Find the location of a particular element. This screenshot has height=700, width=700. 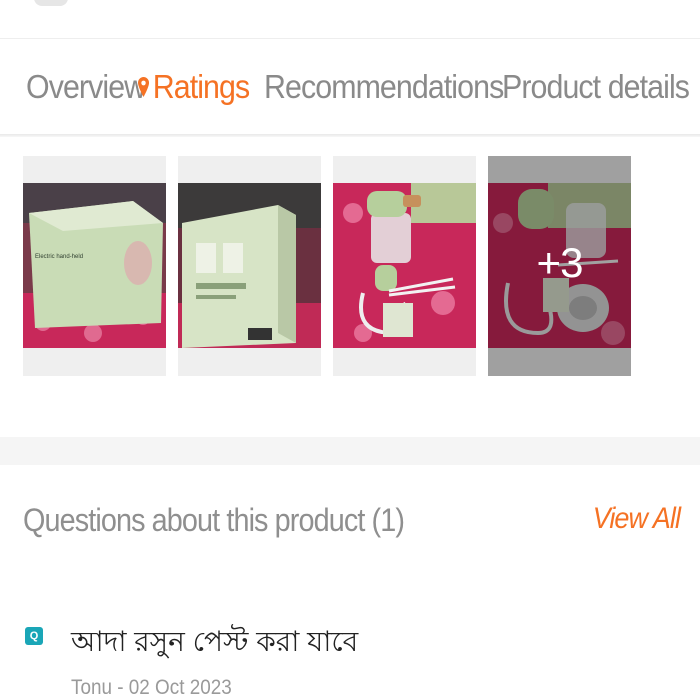

more-photos-count: +3 is located at coordinates (560, 262).